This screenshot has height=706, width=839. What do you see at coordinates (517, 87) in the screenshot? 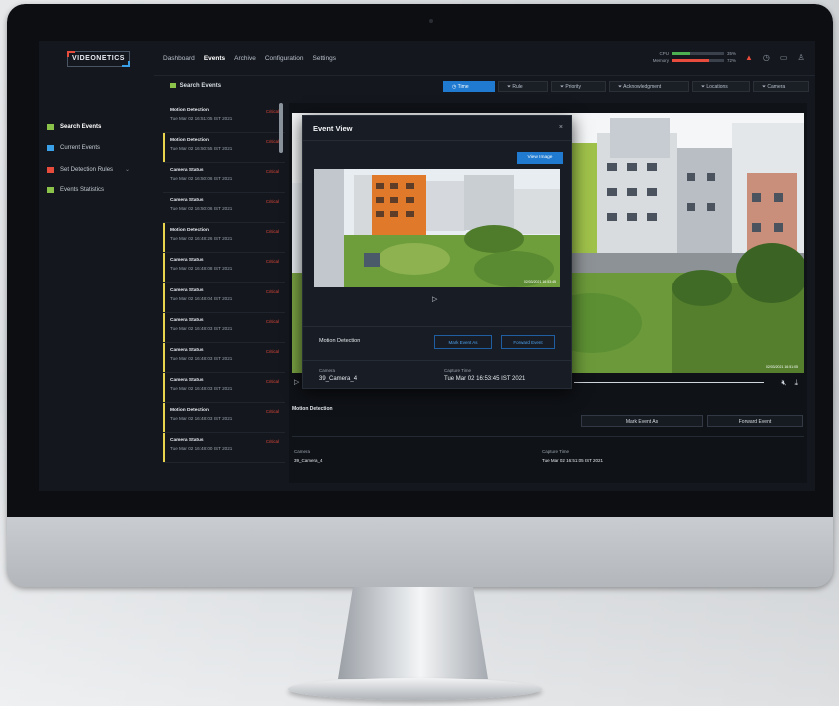
I see `filter-label: Rule` at bounding box center [517, 87].